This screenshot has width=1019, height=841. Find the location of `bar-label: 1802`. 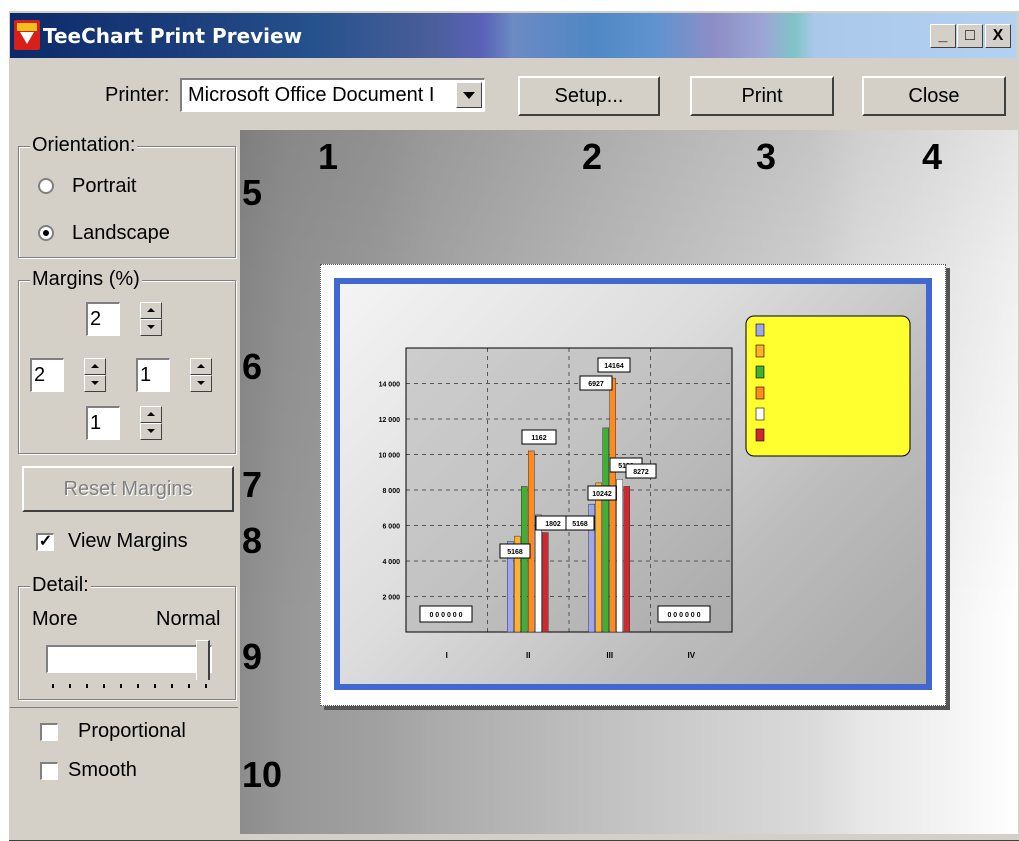

bar-label: 1802 is located at coordinates (553, 524).